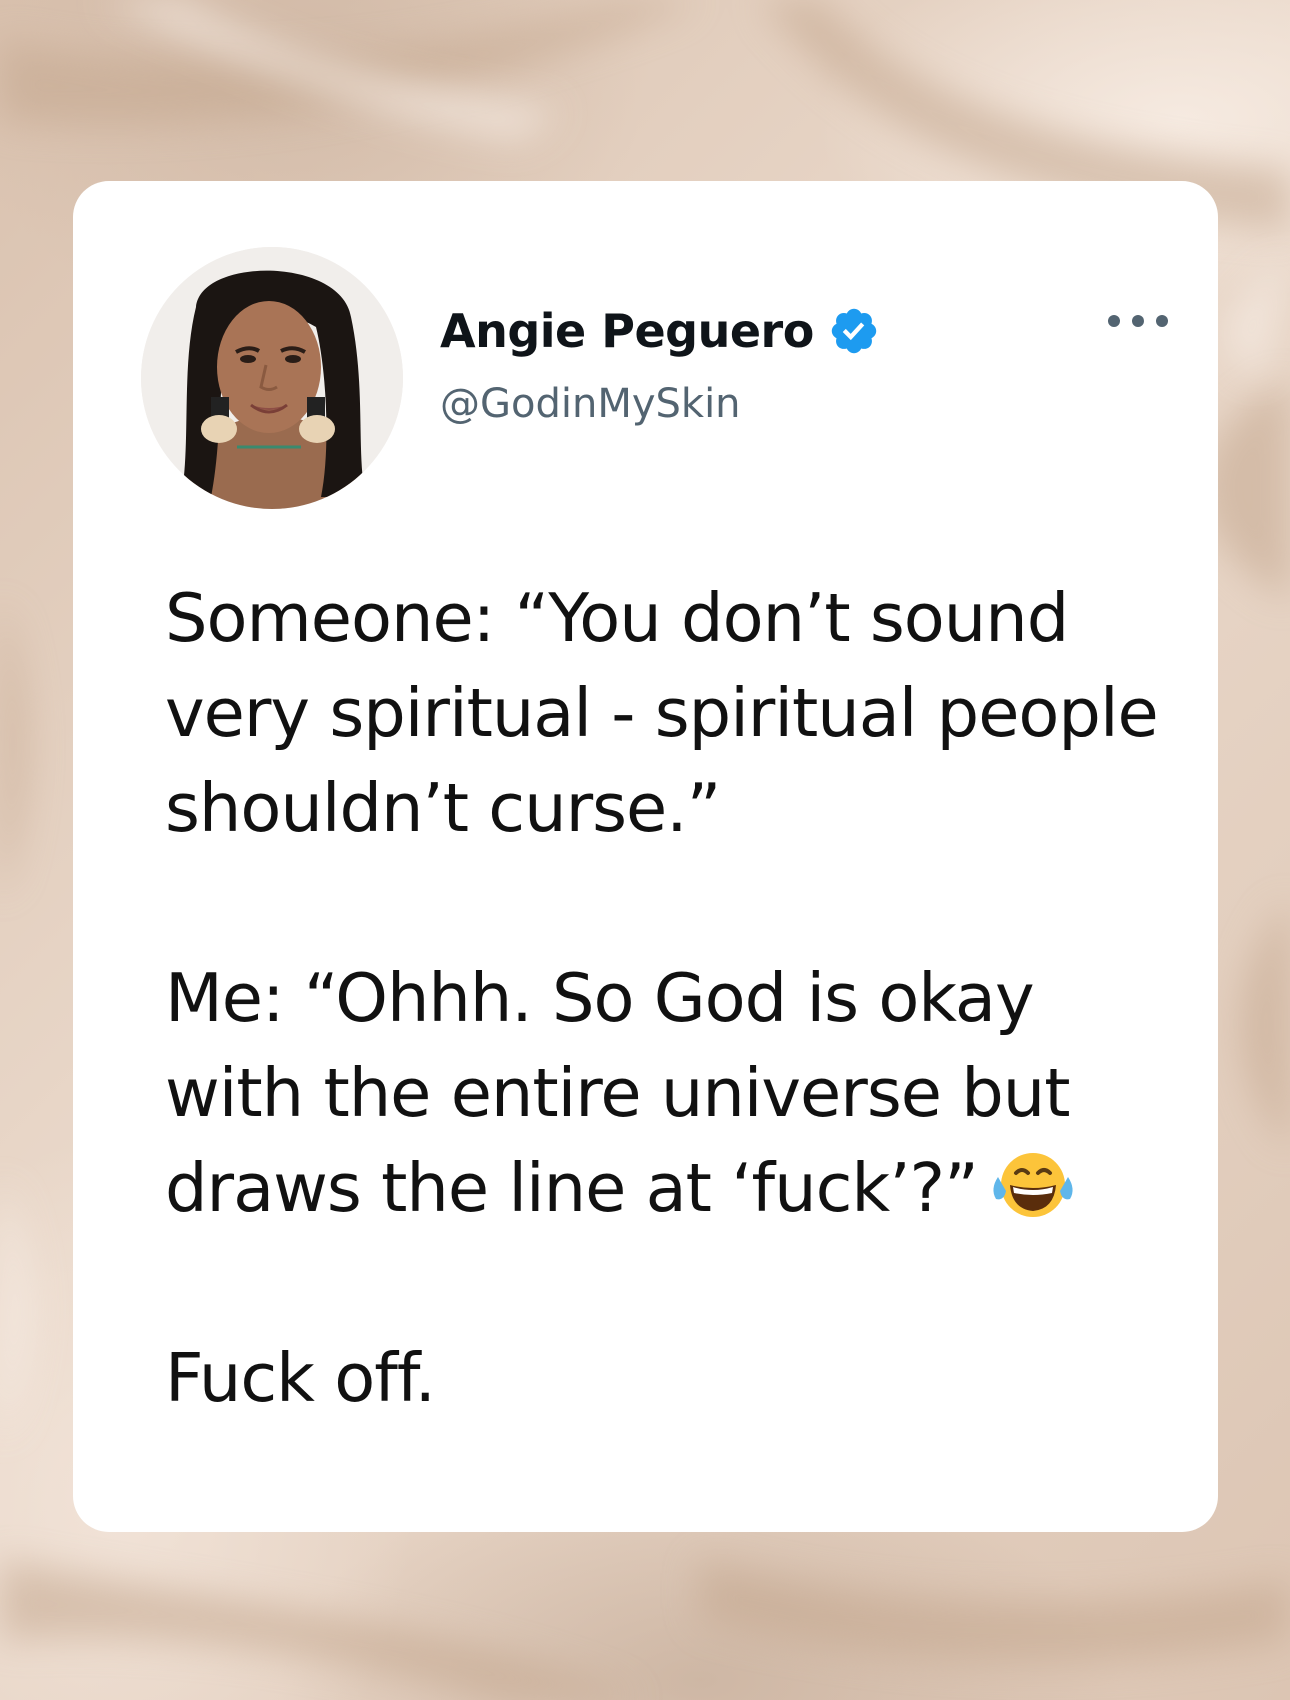 This screenshot has width=1290, height=1700. What do you see at coordinates (300, 1378) in the screenshot?
I see `tweet-paragraph-3: Fuck off.` at bounding box center [300, 1378].